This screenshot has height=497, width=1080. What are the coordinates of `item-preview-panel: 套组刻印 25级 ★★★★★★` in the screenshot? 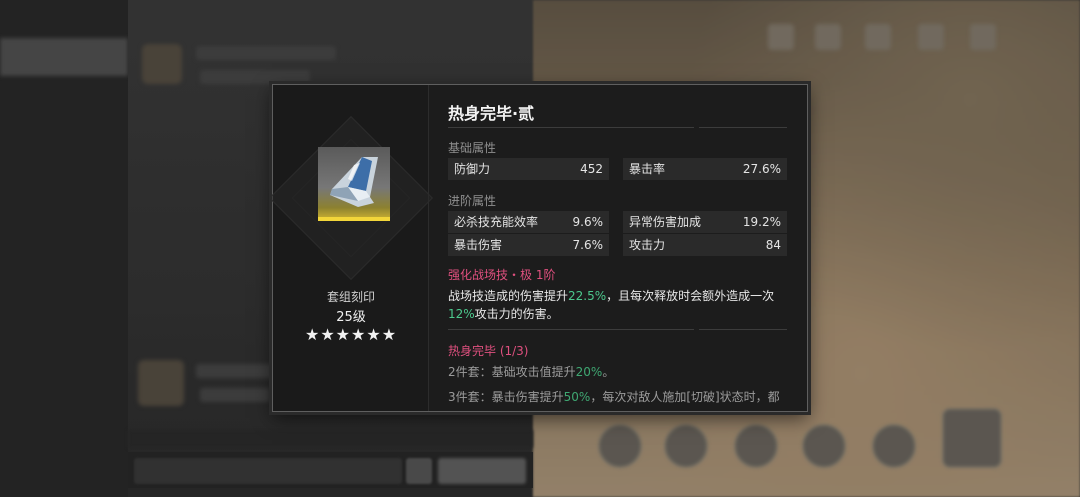 It's located at (351, 248).